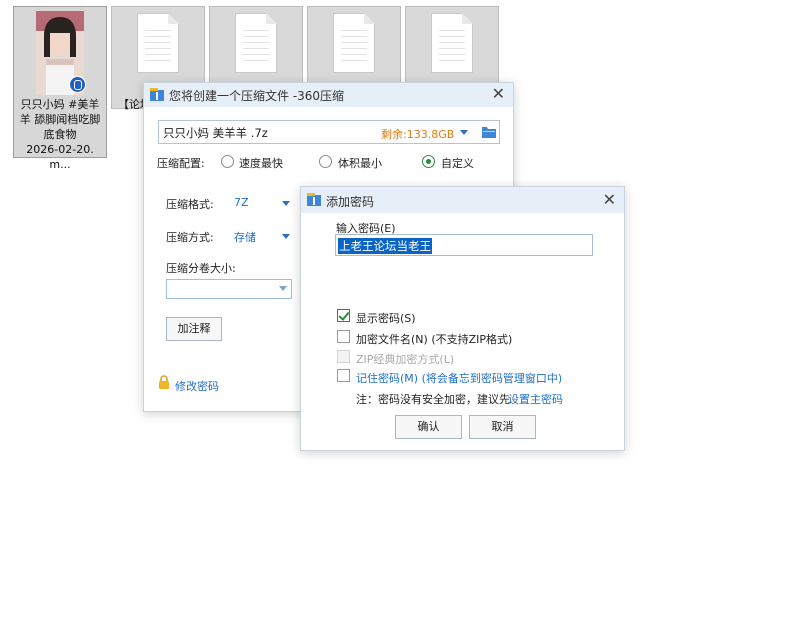 Image resolution: width=800 pixels, height=640 pixels. What do you see at coordinates (418, 134) in the screenshot?
I see `free-space-label: 剩余:133.8GB` at bounding box center [418, 134].